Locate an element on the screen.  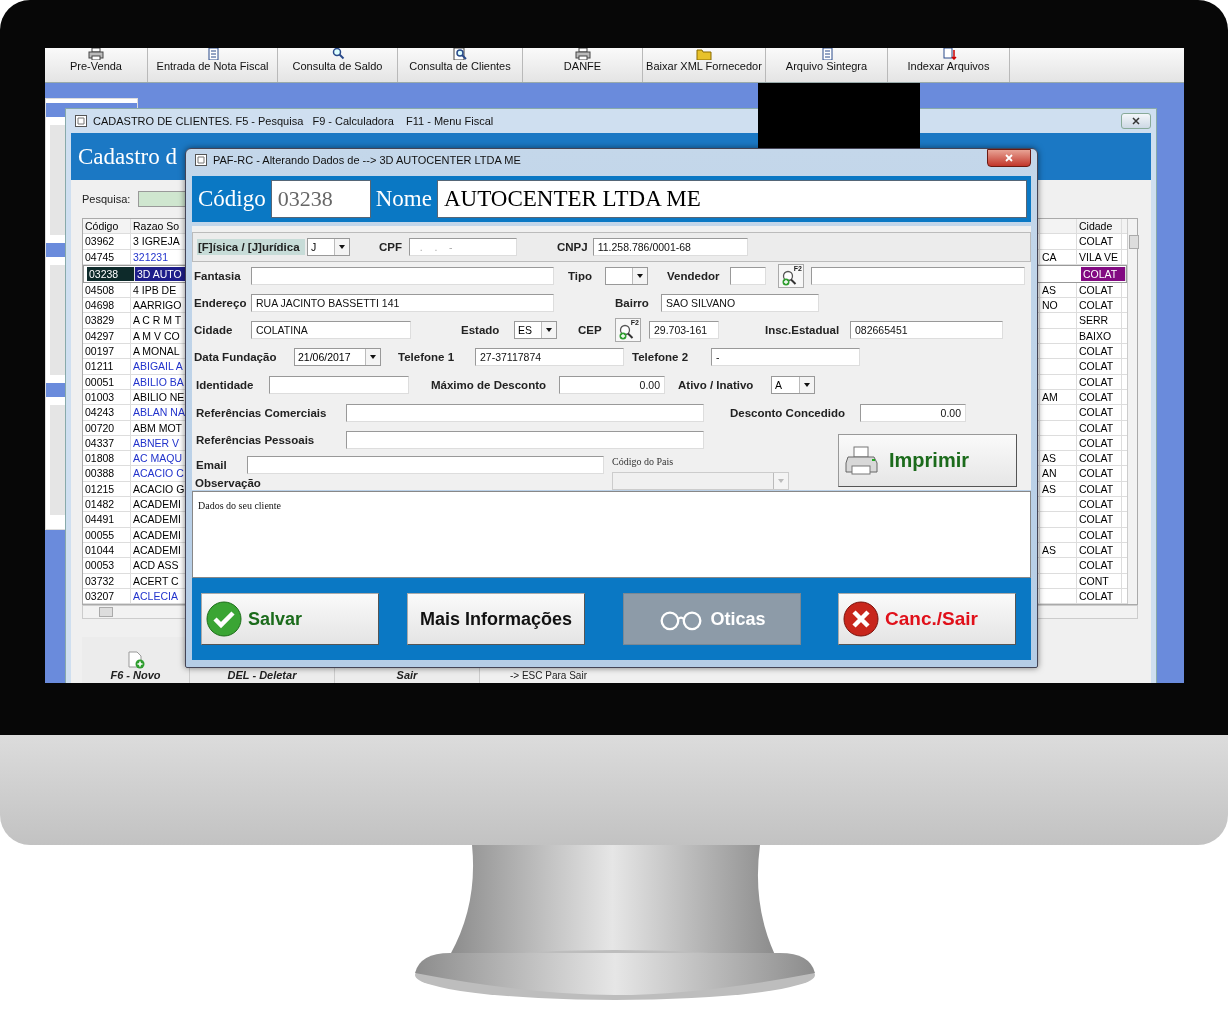
cpf-field: . . - is located at coordinates (463, 247).